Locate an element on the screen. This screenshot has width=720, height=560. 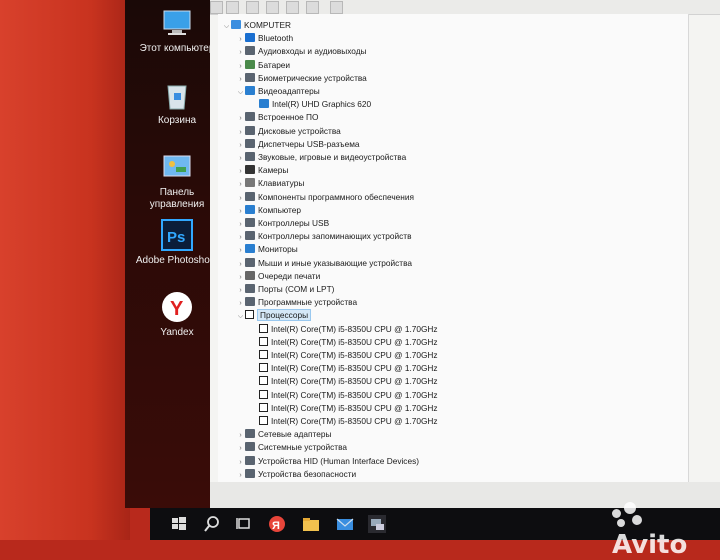
tree-category-16: › Мониторы is located at coordinates (267, 249).